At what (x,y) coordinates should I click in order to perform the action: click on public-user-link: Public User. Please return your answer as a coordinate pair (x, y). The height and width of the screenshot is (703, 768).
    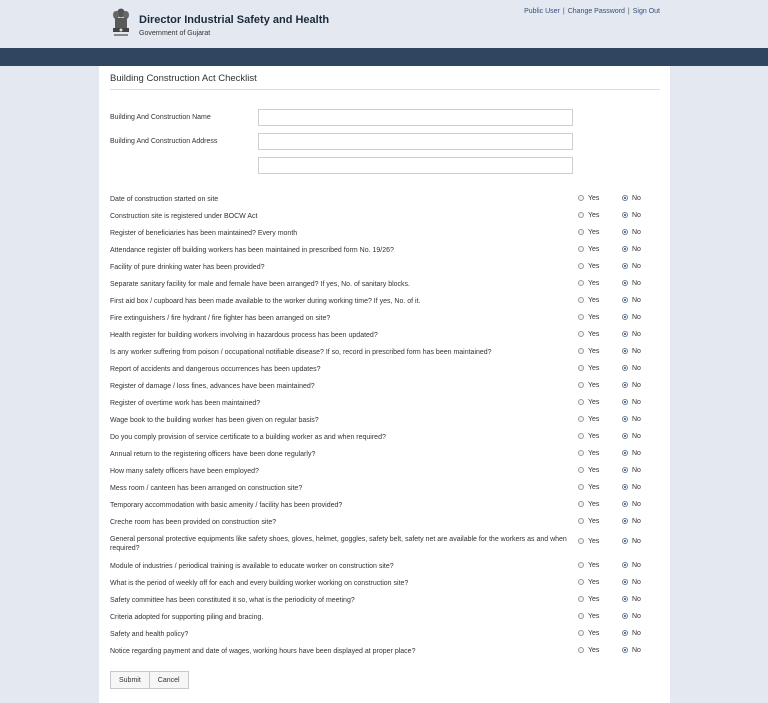
    Looking at the image, I should click on (542, 11).